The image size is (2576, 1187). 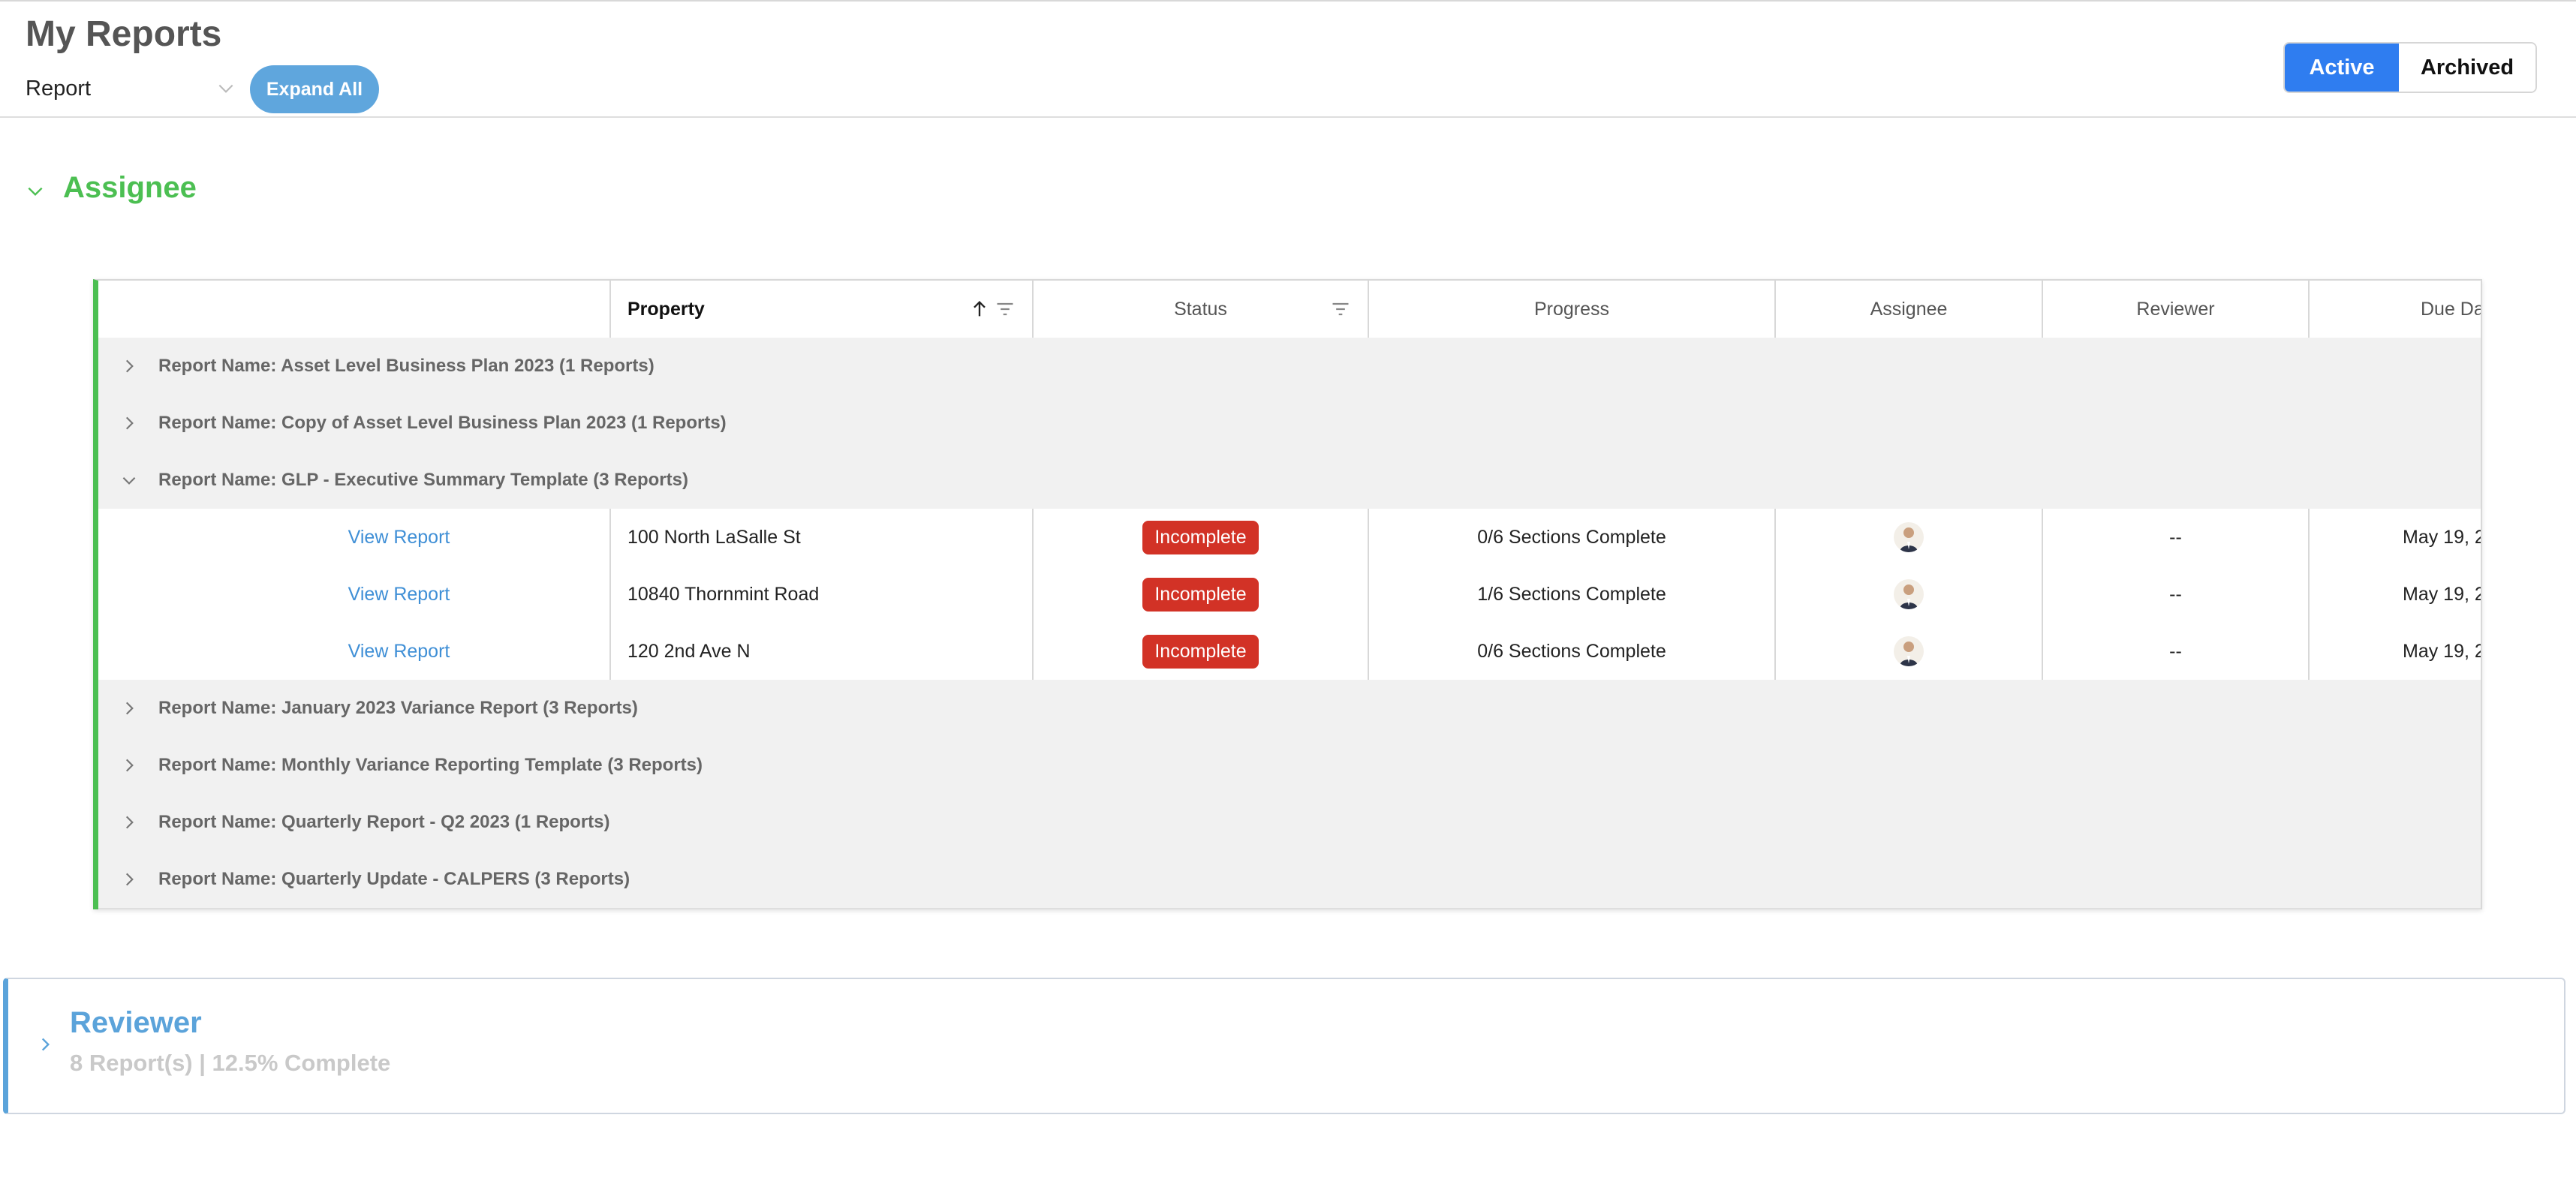 I want to click on header-action-cell, so click(x=354, y=309).